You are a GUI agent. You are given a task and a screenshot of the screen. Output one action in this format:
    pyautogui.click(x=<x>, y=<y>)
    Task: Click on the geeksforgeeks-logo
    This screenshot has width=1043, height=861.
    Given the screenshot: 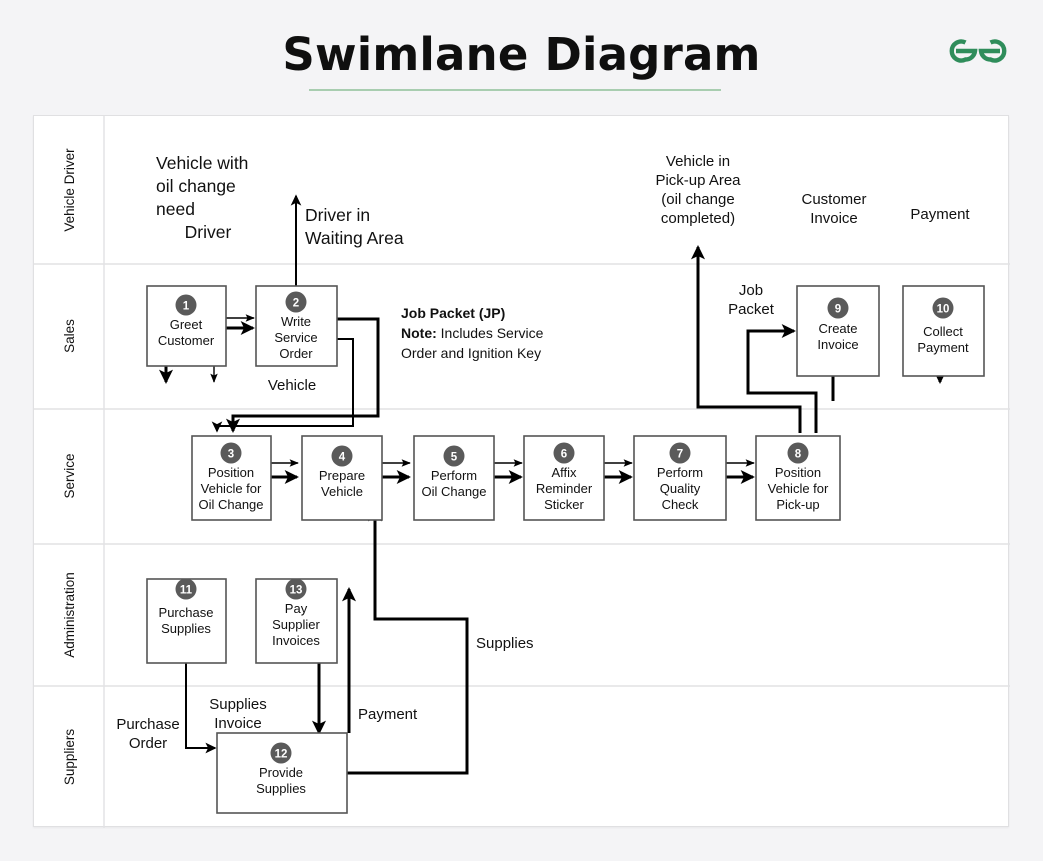 What is the action you would take?
    pyautogui.click(x=978, y=51)
    